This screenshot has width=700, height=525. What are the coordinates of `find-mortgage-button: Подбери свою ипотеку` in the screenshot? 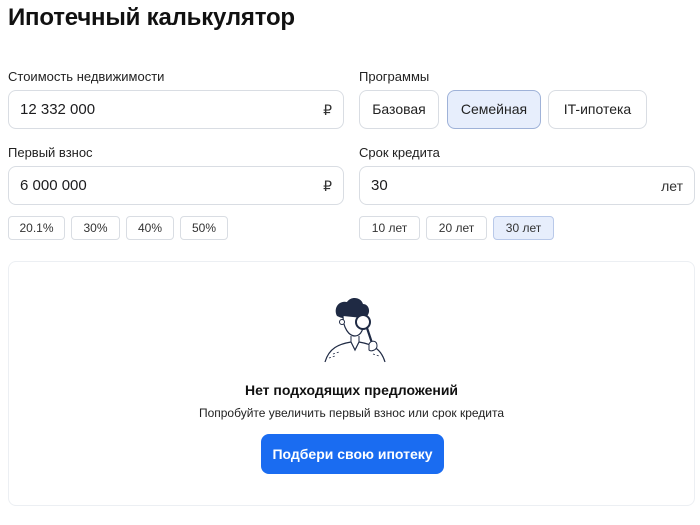 It's located at (352, 454).